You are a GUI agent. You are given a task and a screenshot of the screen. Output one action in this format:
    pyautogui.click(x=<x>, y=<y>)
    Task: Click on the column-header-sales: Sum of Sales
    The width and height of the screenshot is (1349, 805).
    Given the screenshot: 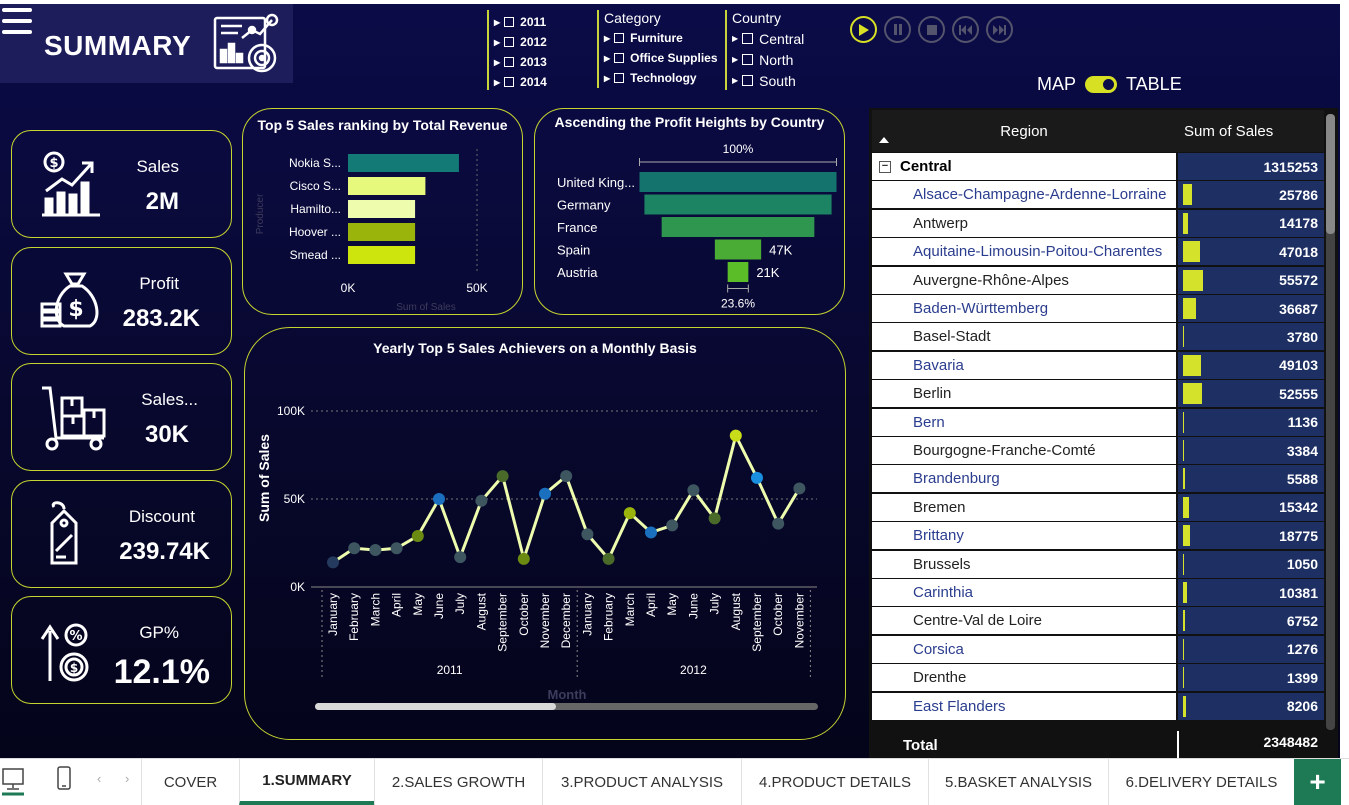 What is the action you would take?
    pyautogui.click(x=1252, y=131)
    